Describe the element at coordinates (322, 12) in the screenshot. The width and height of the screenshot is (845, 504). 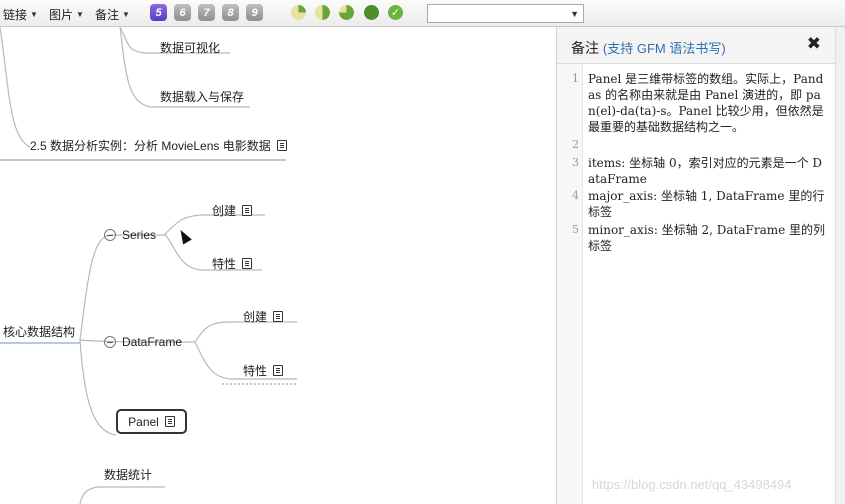
I see `progress-half-icon` at that location.